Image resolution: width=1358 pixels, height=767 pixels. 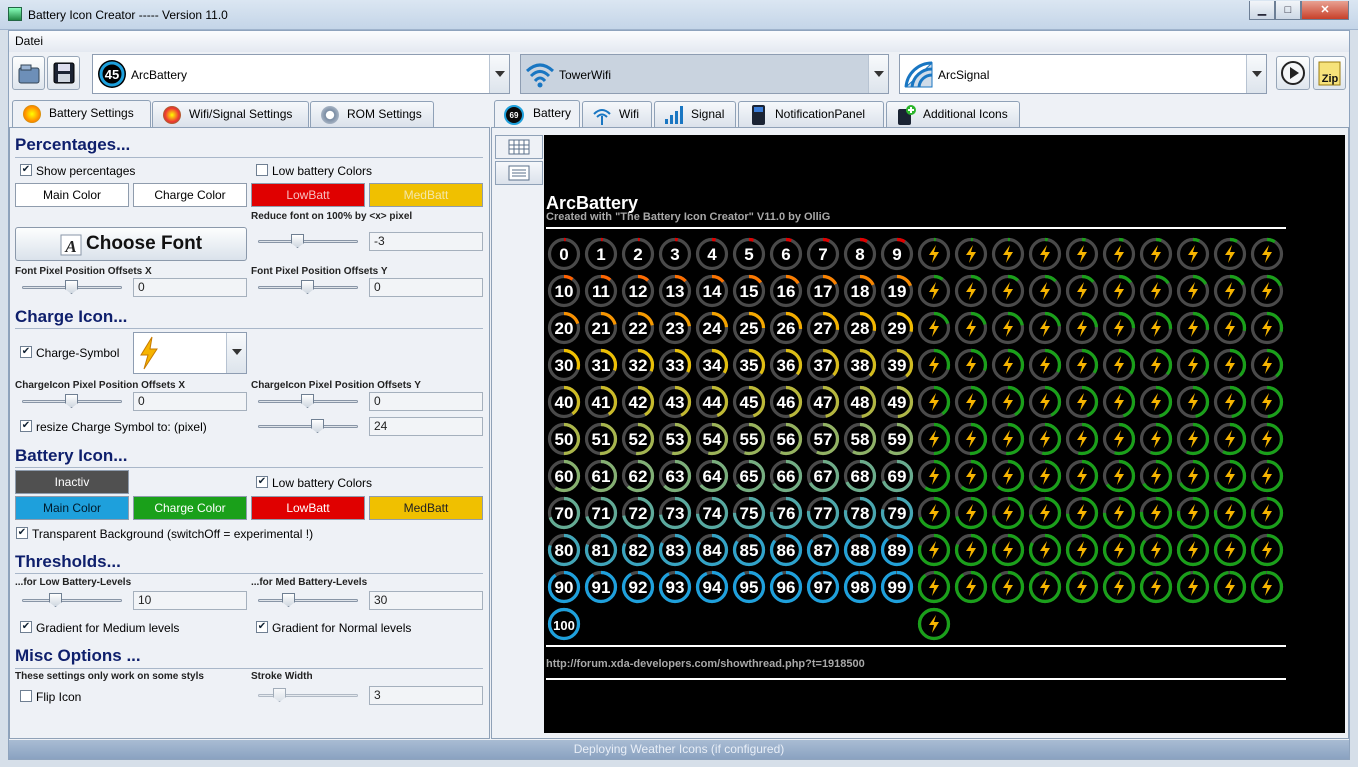 What do you see at coordinates (811, 114) in the screenshot?
I see `tab-notification-panel: NotificationPanel` at bounding box center [811, 114].